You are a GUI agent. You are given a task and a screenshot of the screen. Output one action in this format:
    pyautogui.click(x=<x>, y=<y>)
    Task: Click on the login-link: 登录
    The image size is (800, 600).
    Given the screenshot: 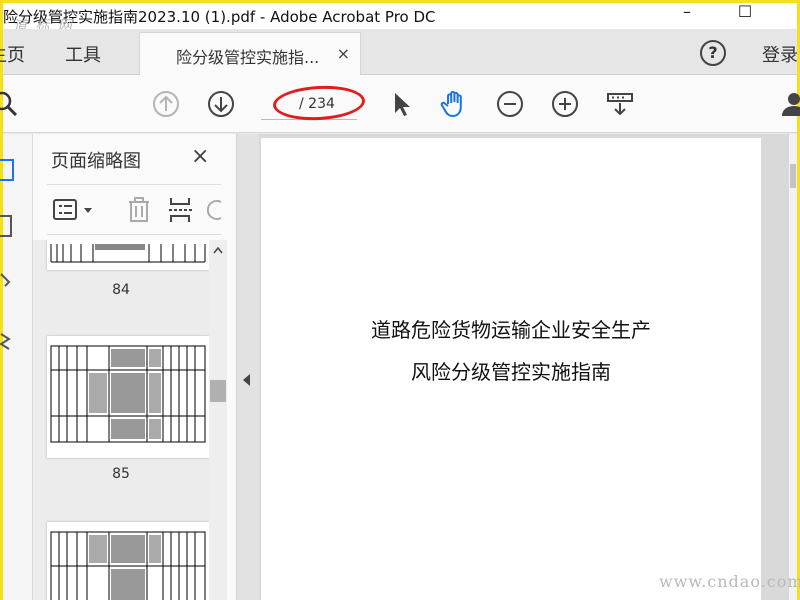 What is the action you would take?
    pyautogui.click(x=780, y=54)
    